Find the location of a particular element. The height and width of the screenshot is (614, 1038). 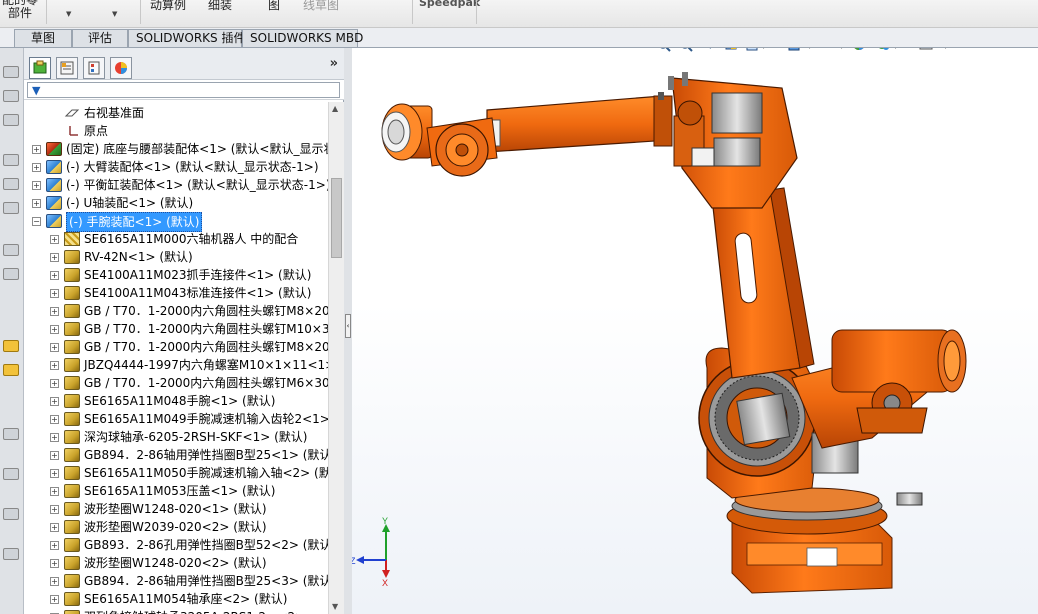

more-tabs-button: » is located at coordinates (334, 63).